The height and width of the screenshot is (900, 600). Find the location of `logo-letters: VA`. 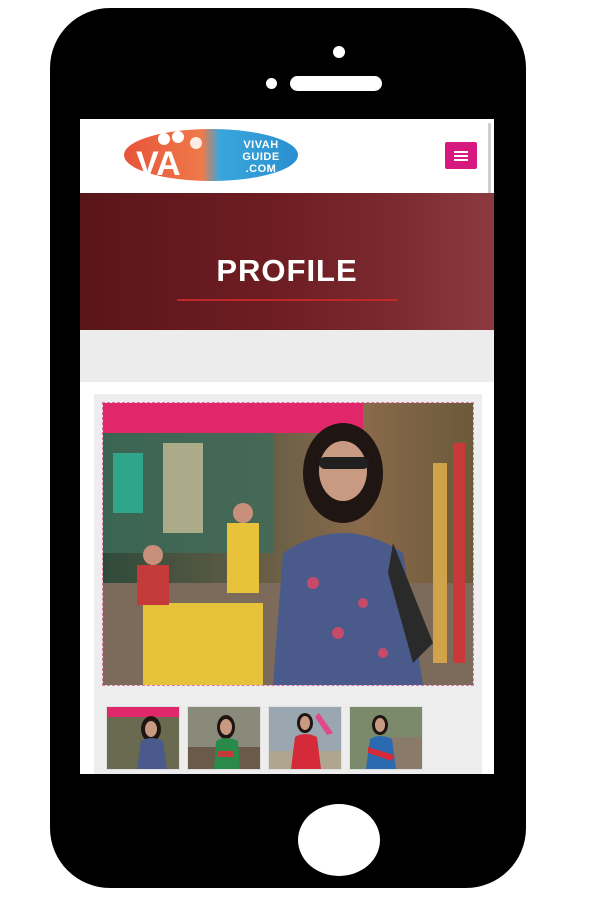

logo-letters: VA is located at coordinates (158, 164).